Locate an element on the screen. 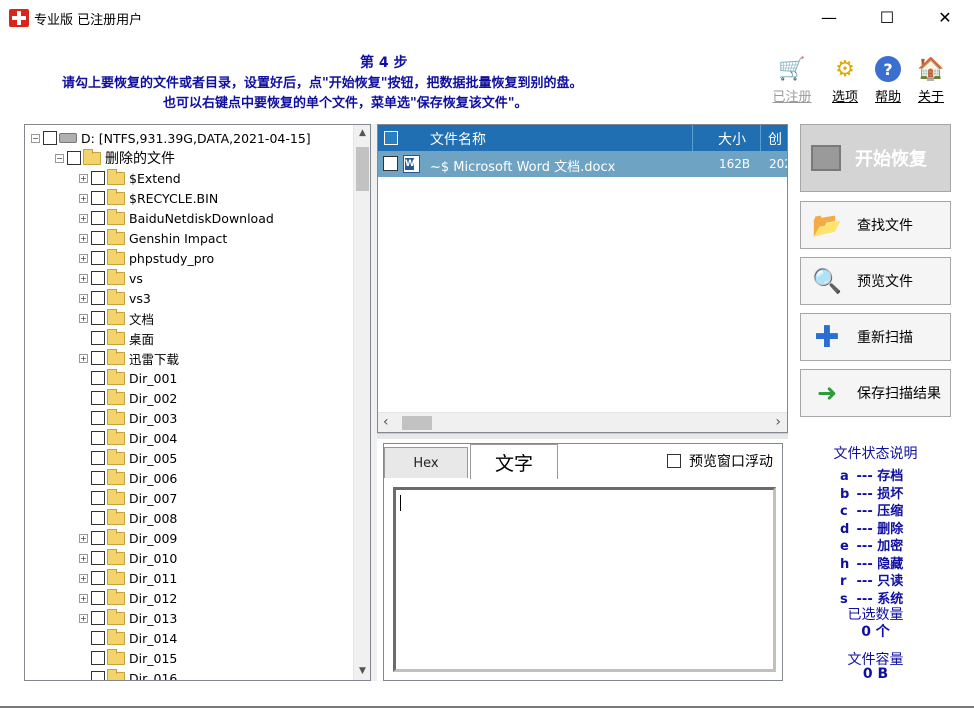 The width and height of the screenshot is (974, 709). tree-item: Dir_004 is located at coordinates (128, 438).